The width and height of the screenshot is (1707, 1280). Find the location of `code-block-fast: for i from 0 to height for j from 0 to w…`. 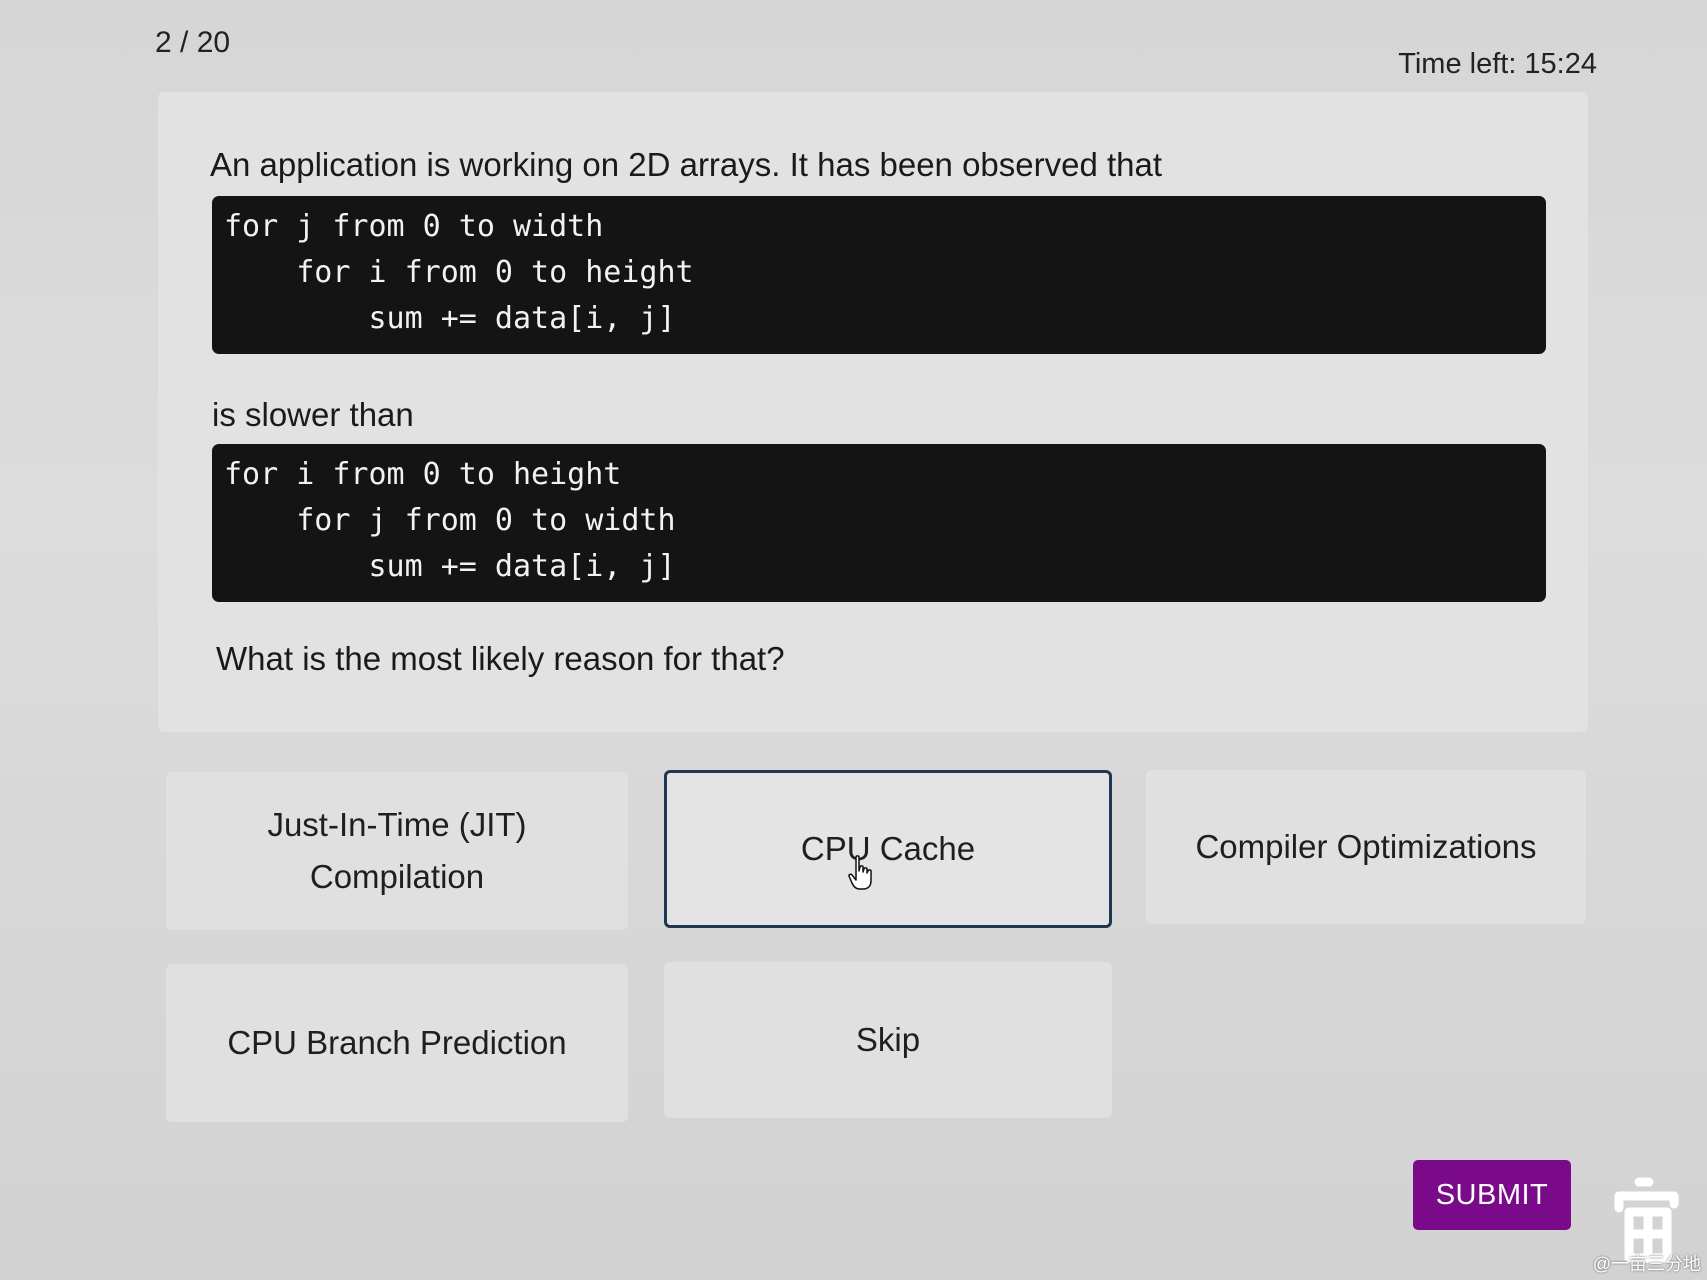

code-block-fast: for i from 0 to height for j from 0 to w… is located at coordinates (879, 523).